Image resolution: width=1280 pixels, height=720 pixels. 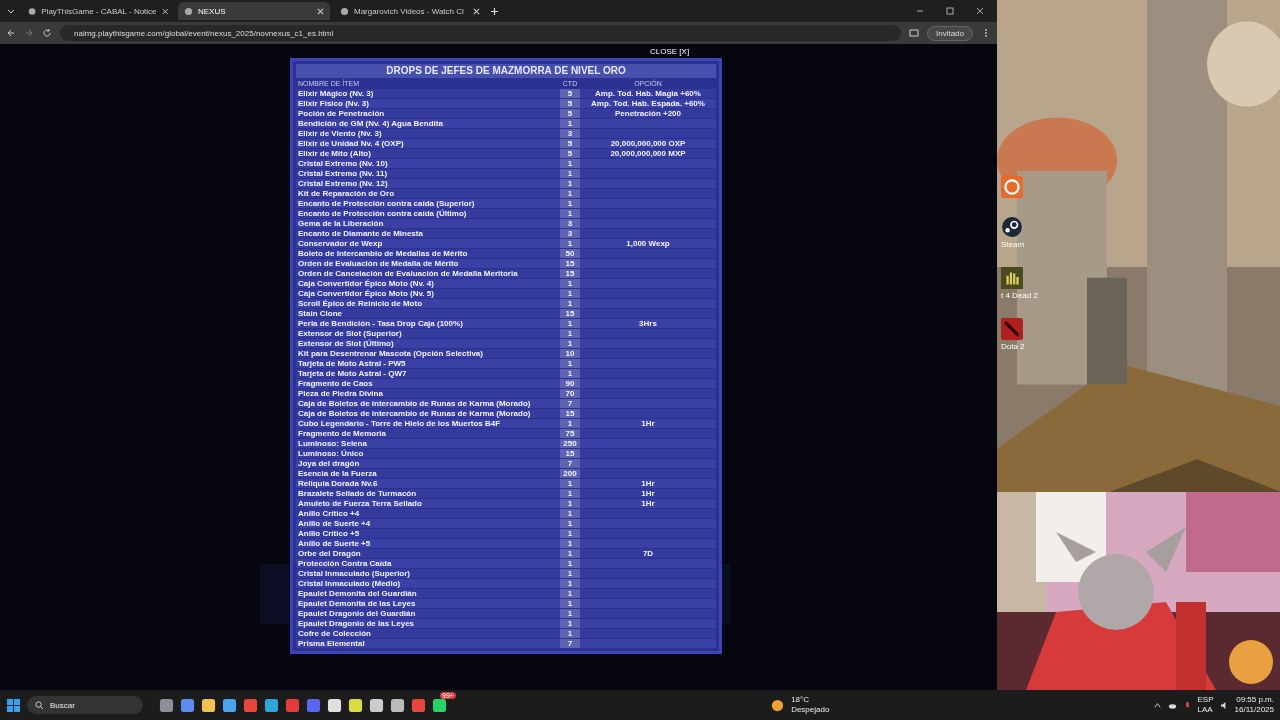 I want to click on item-name-cell-text: Elixir Físico (Nv. 3), so click(x=333, y=103).